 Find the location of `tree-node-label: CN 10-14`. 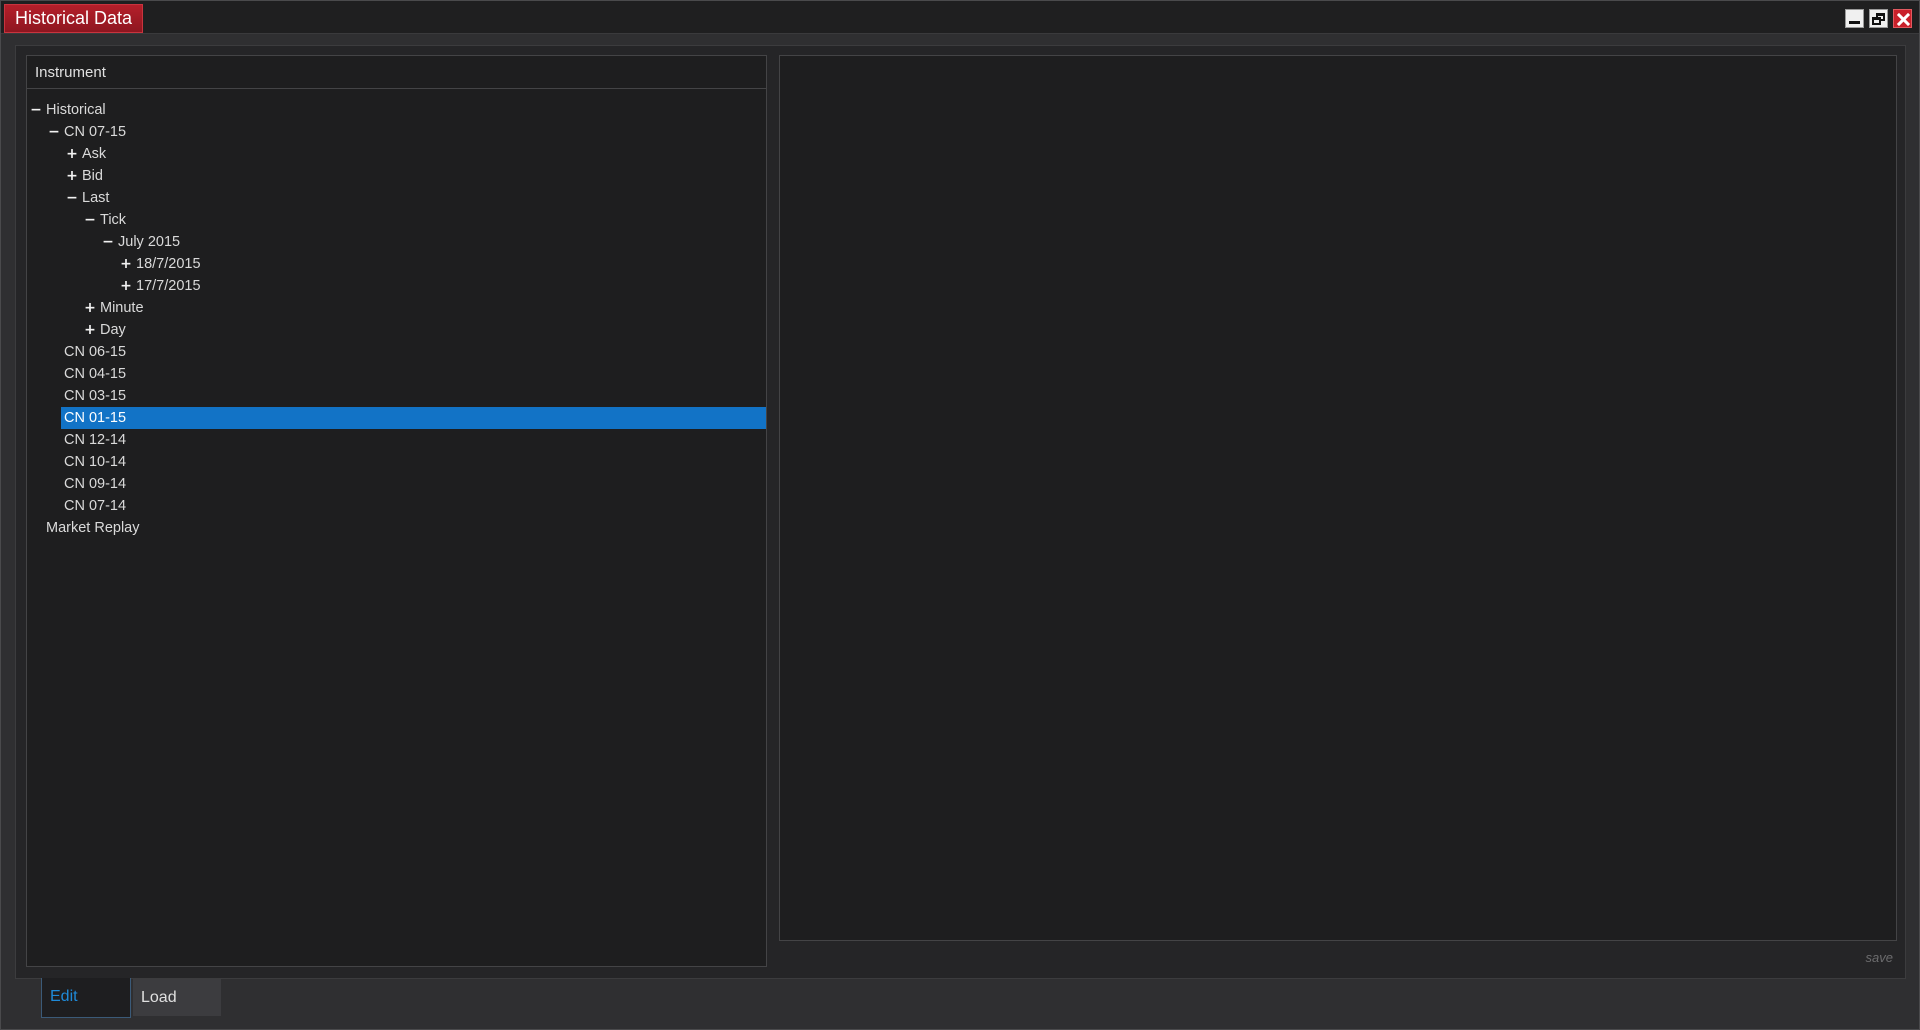

tree-node-label: CN 10-14 is located at coordinates (95, 462).